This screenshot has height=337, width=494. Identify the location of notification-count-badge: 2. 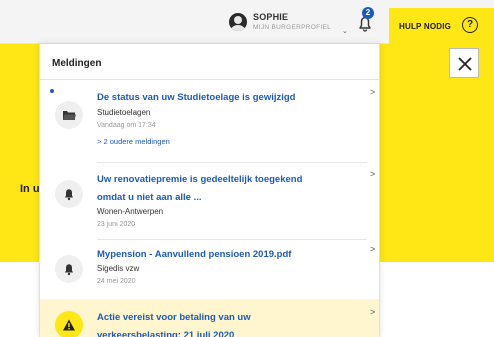
(368, 13).